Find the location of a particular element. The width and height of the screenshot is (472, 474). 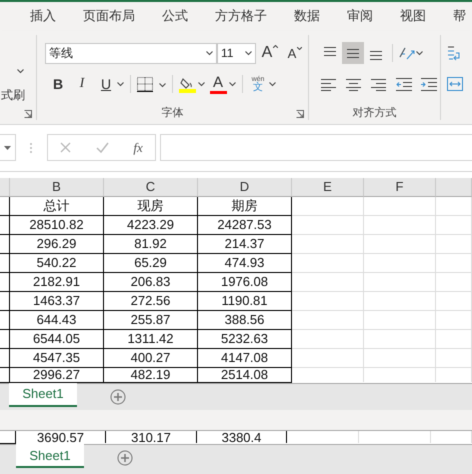

column-header: B is located at coordinates (57, 187).